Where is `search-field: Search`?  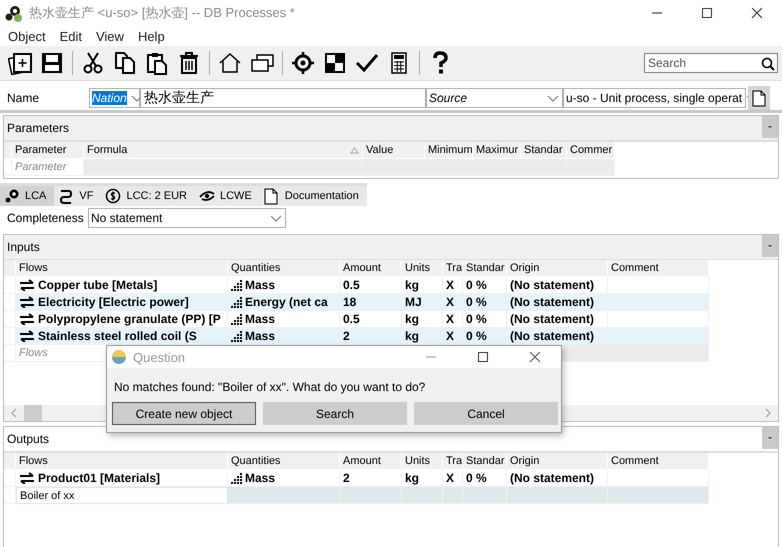
search-field: Search is located at coordinates (711, 63).